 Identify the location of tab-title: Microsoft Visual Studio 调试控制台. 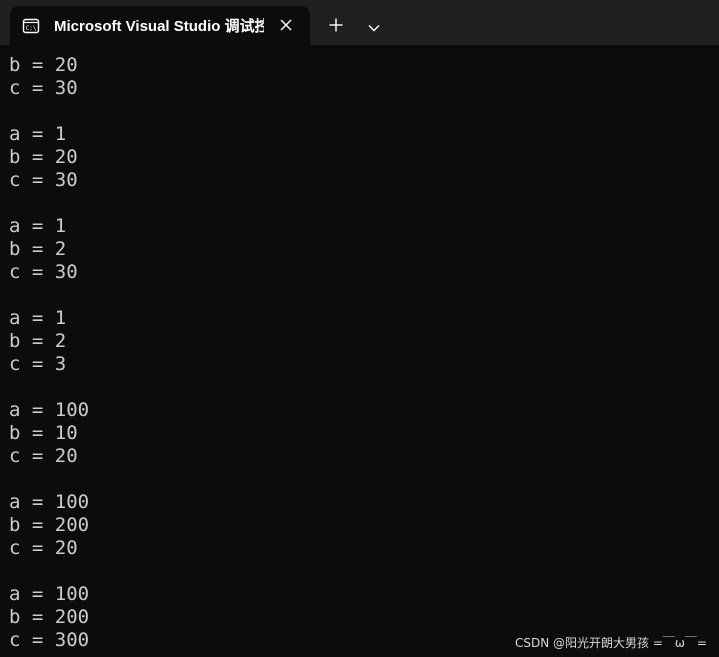
(159, 26).